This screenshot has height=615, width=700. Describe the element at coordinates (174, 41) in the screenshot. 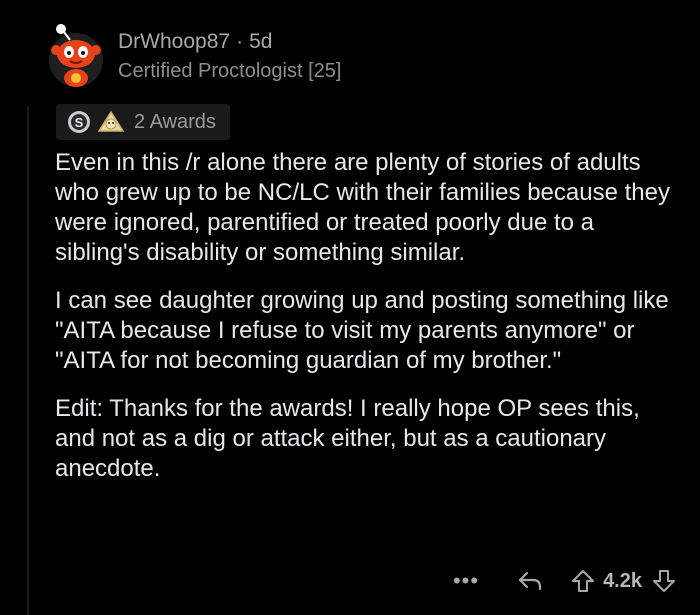

I see `username: DrWhoop87` at that location.